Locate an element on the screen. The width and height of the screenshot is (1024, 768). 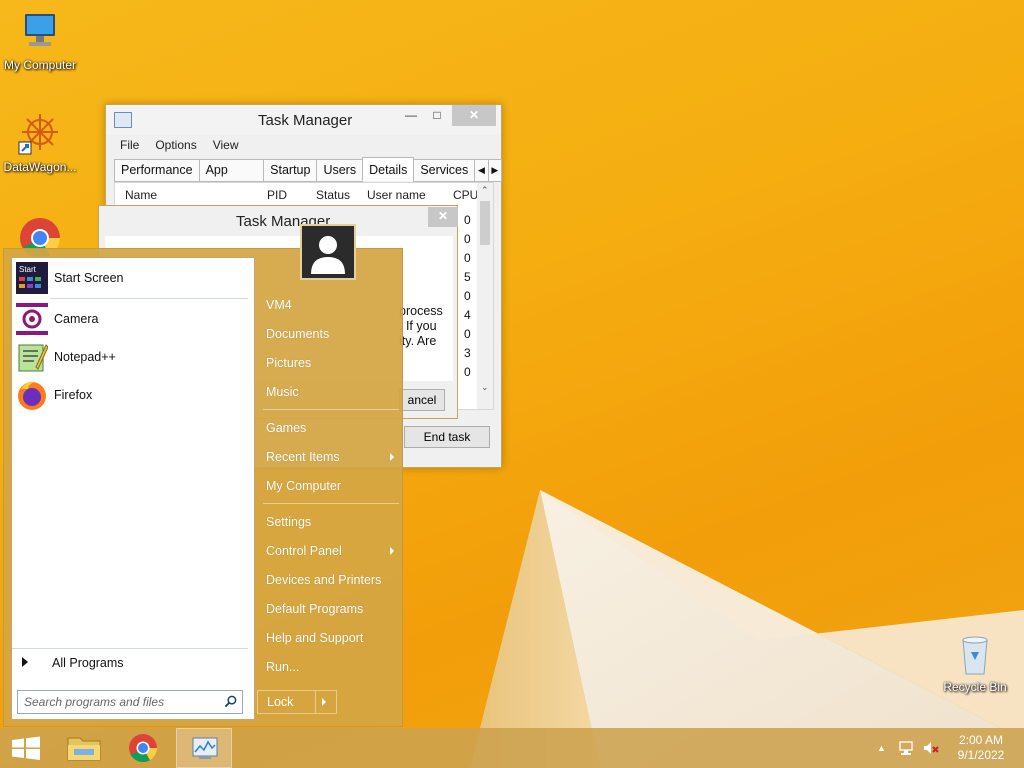
user-avatar is located at coordinates (328, 252).